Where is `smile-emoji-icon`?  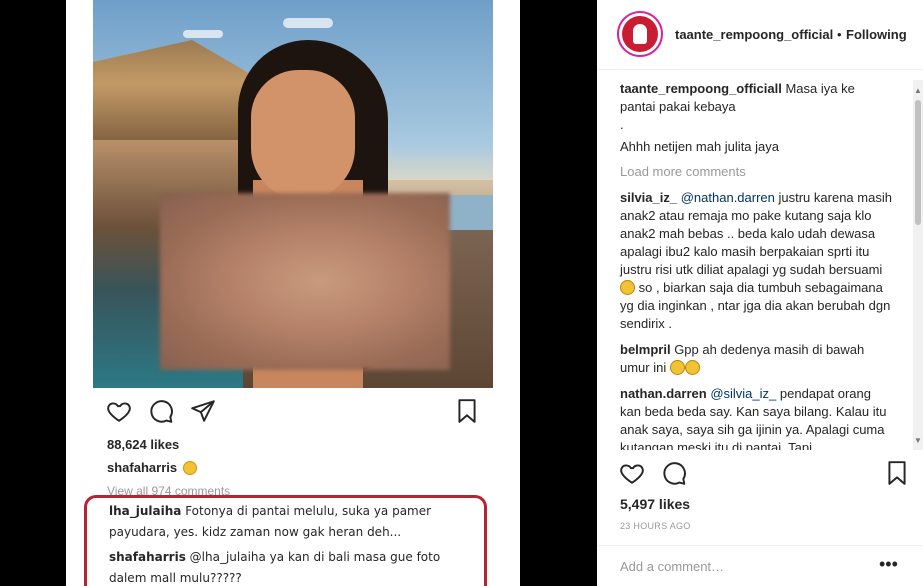
smile-emoji-icon is located at coordinates (627, 287).